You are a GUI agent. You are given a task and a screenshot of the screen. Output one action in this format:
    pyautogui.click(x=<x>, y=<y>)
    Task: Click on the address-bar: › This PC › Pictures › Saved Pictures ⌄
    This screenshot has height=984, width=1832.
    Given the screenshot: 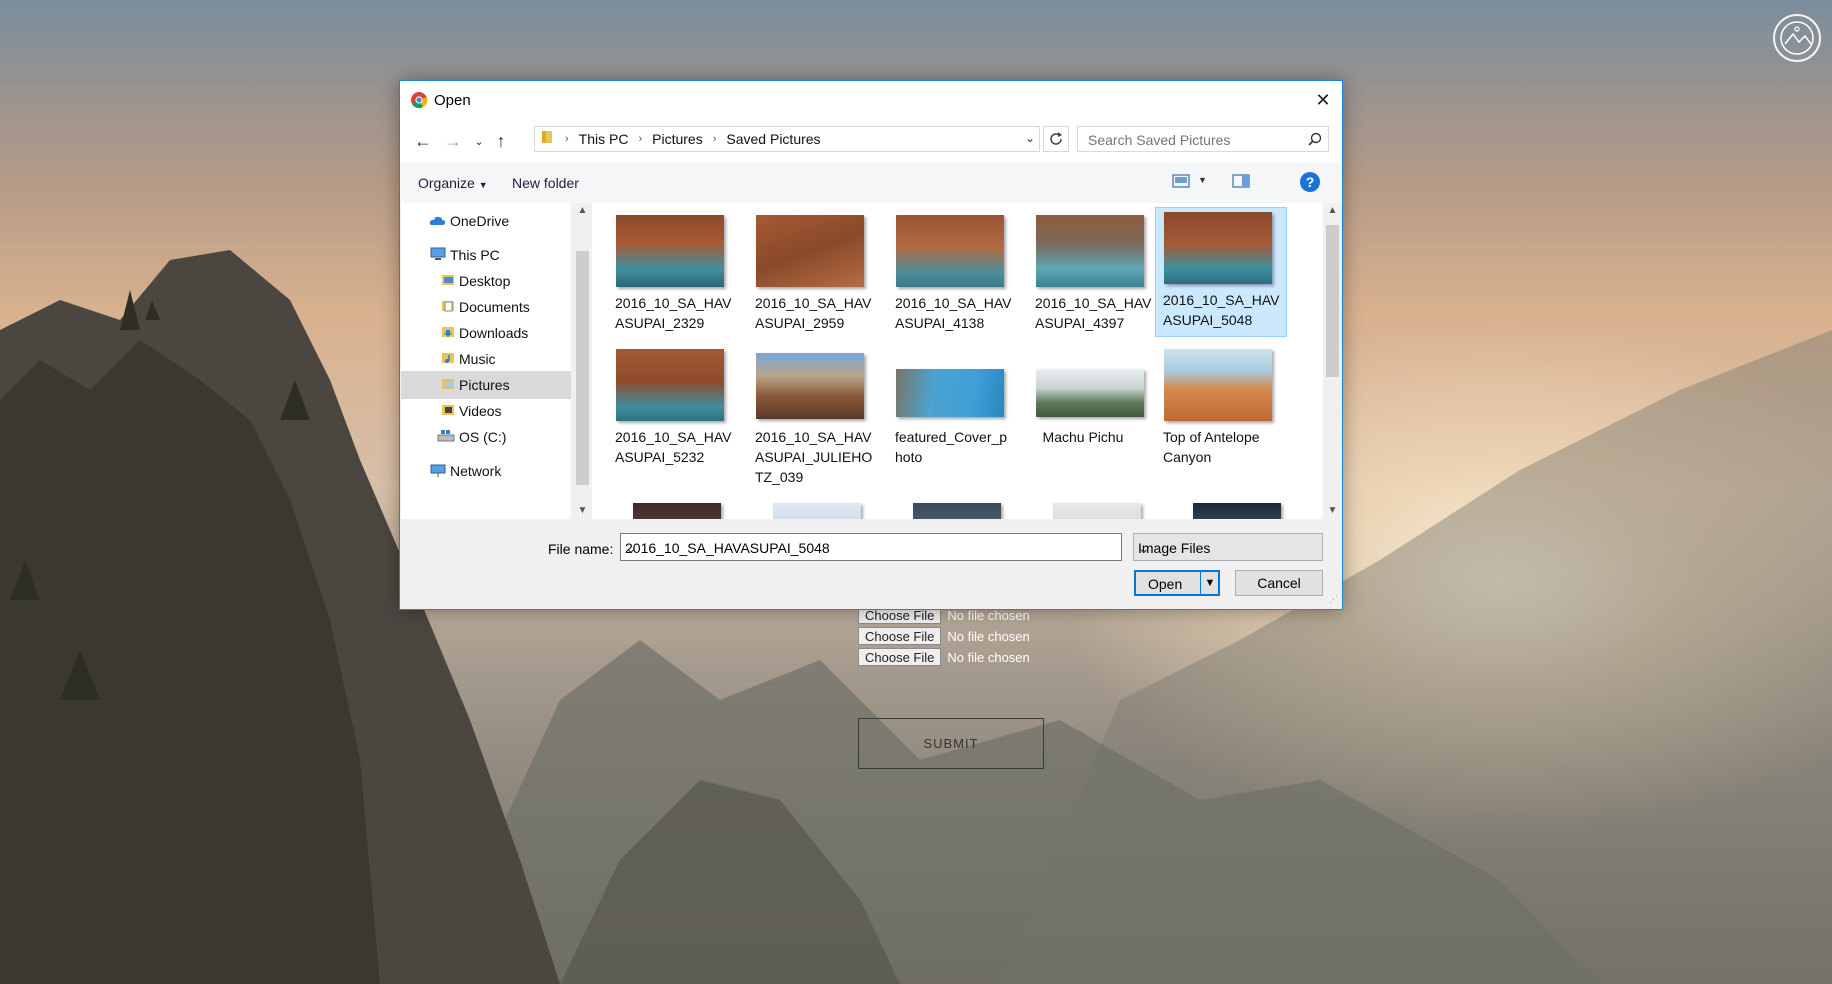 What is the action you would take?
    pyautogui.click(x=787, y=139)
    